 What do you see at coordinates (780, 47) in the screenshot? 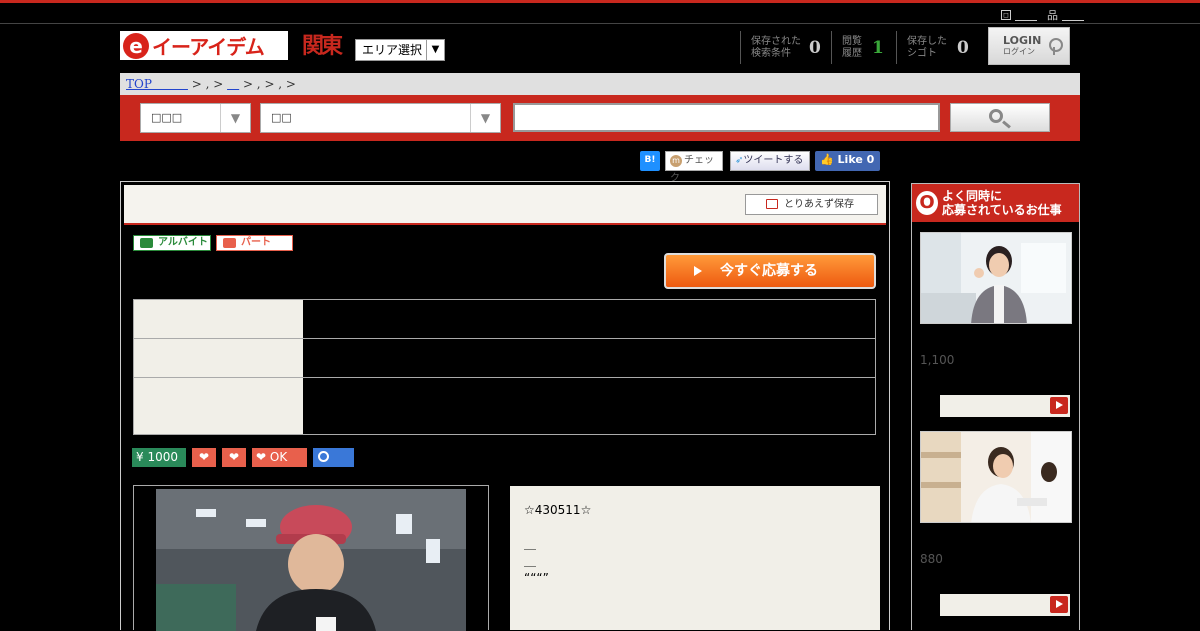
I see `saved-search-stat: 保存された 検索条件 0` at bounding box center [780, 47].